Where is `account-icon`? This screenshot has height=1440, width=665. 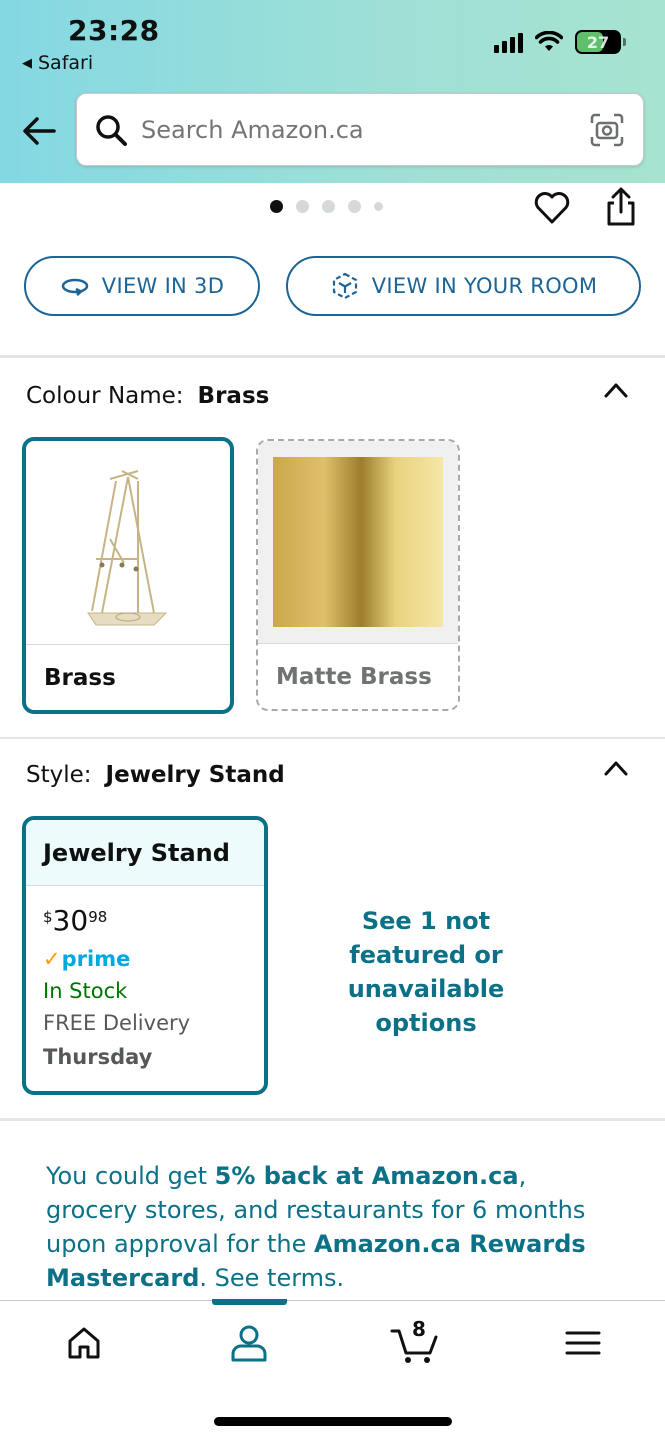
account-icon is located at coordinates (249, 1343).